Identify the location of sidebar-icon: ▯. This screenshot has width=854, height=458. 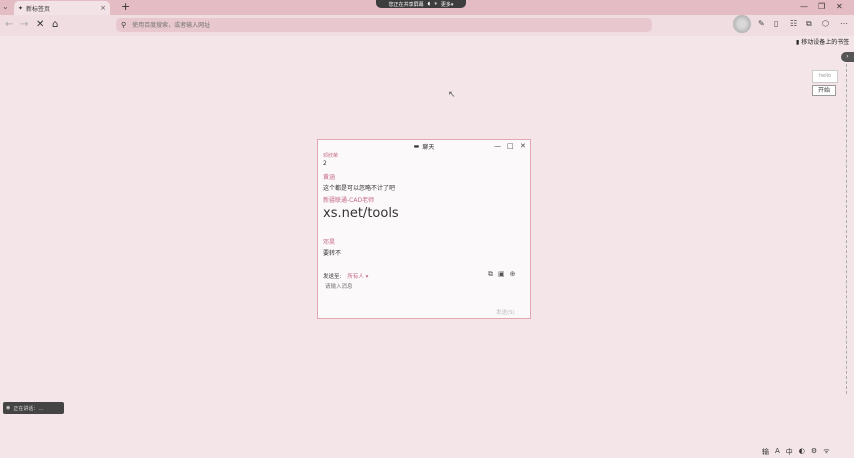
(776, 23).